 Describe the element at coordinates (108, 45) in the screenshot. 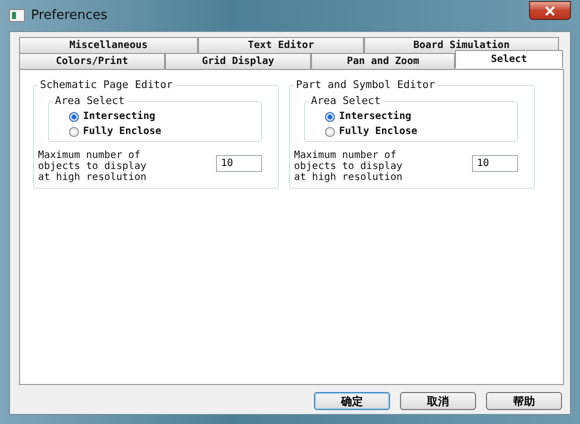

I see `tab: Miscellaneous` at that location.